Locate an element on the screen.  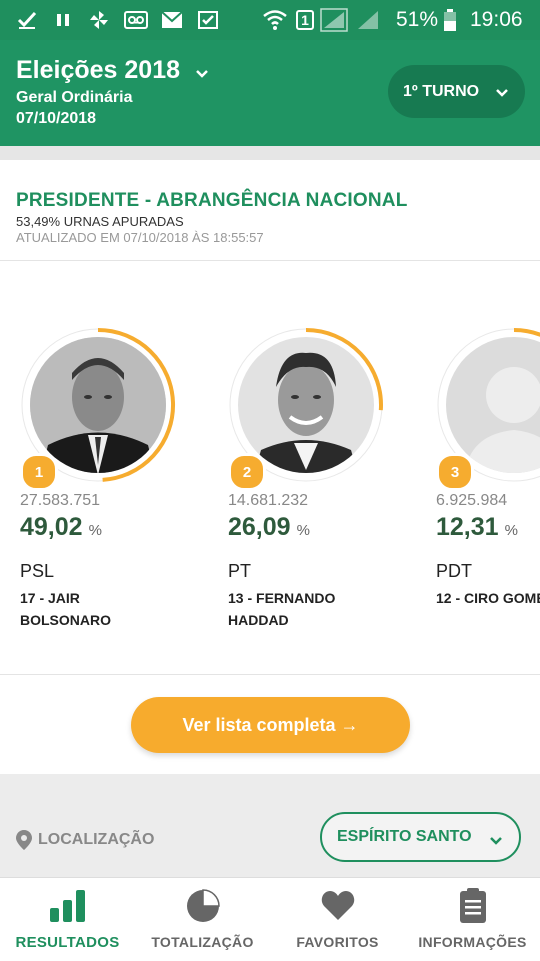
status-bar: 1 51% 19:06 is located at coordinates (270, 20).